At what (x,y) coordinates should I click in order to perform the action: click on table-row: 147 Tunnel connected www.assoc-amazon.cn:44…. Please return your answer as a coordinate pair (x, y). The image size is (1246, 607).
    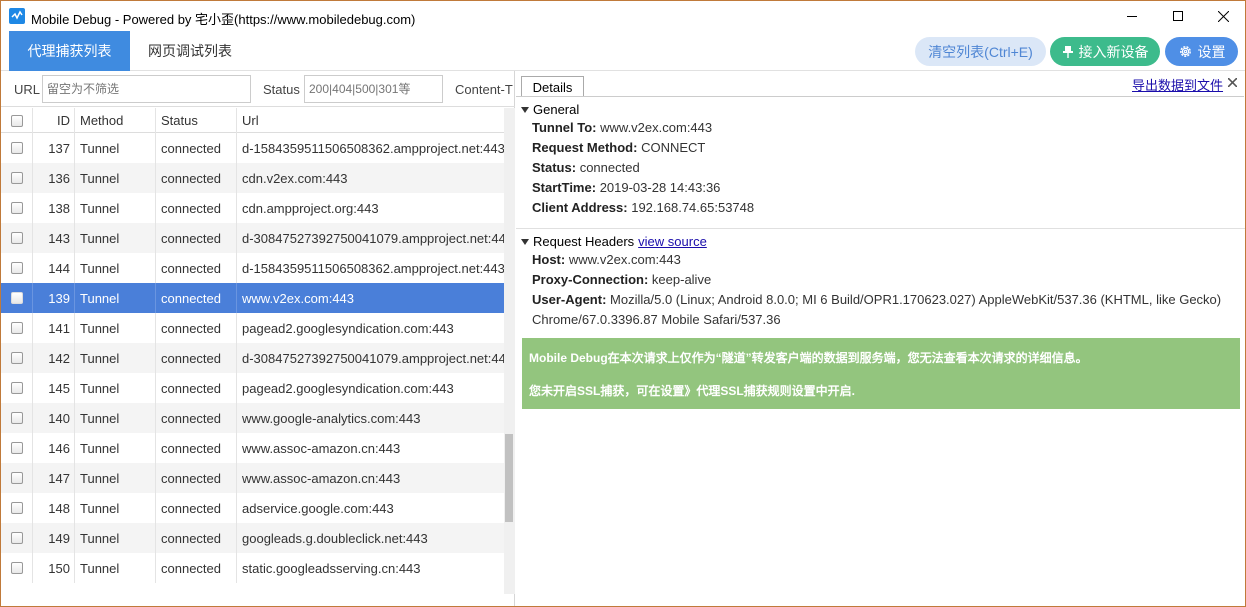
    Looking at the image, I should click on (252, 478).